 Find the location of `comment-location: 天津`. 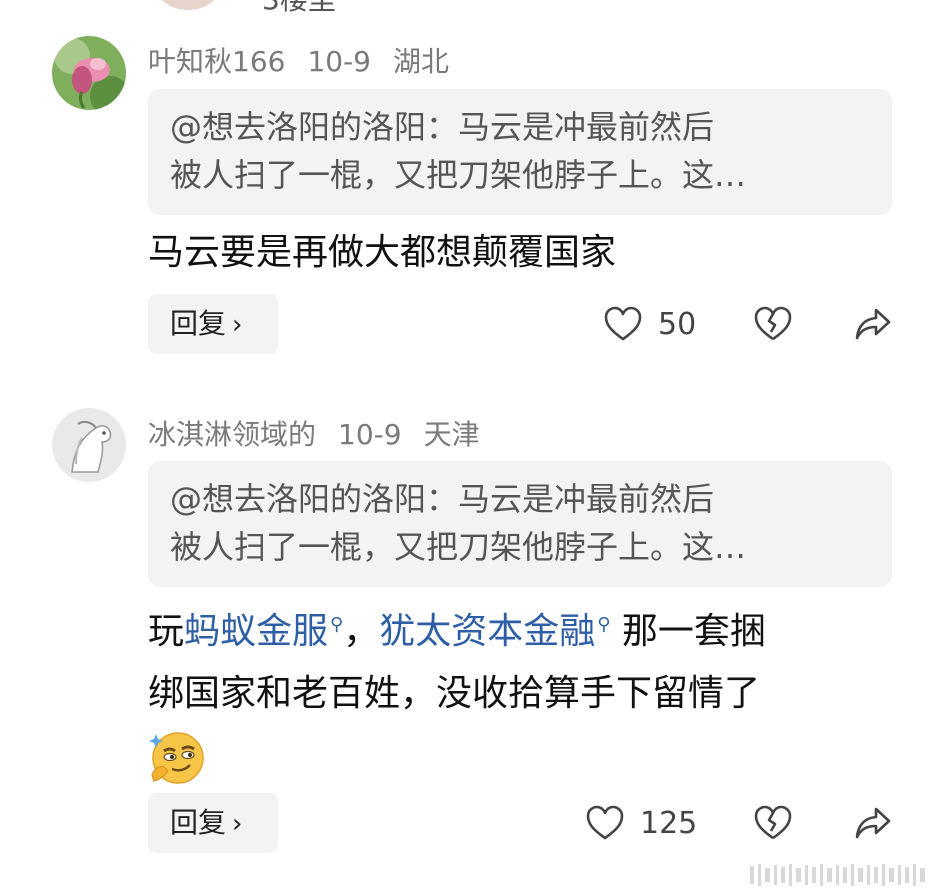

comment-location: 天津 is located at coordinates (451, 434).